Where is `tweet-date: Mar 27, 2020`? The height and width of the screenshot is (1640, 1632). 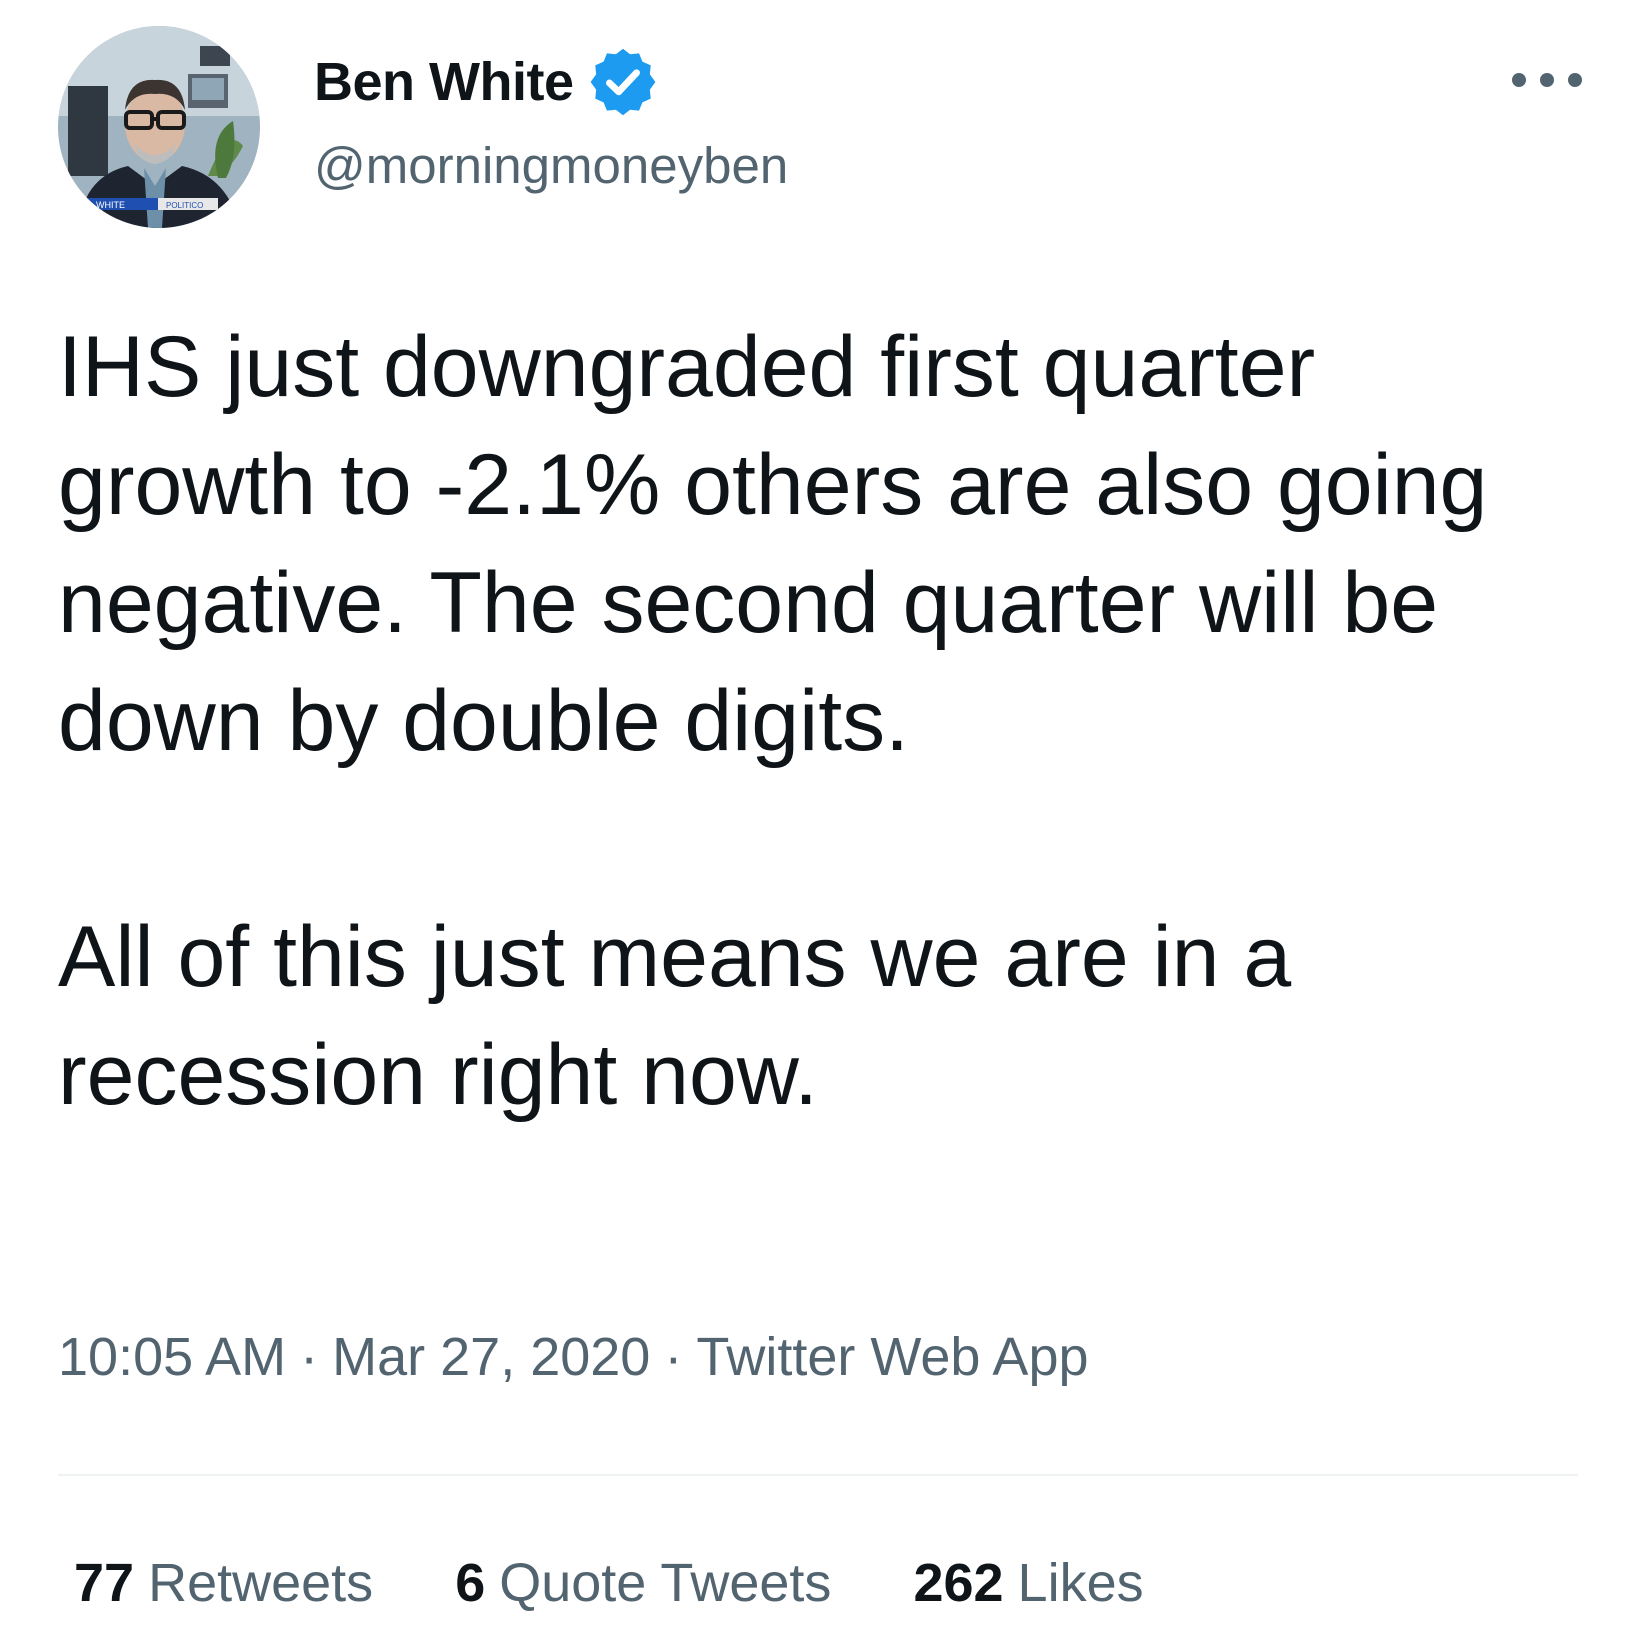 tweet-date: Mar 27, 2020 is located at coordinates (491, 1357).